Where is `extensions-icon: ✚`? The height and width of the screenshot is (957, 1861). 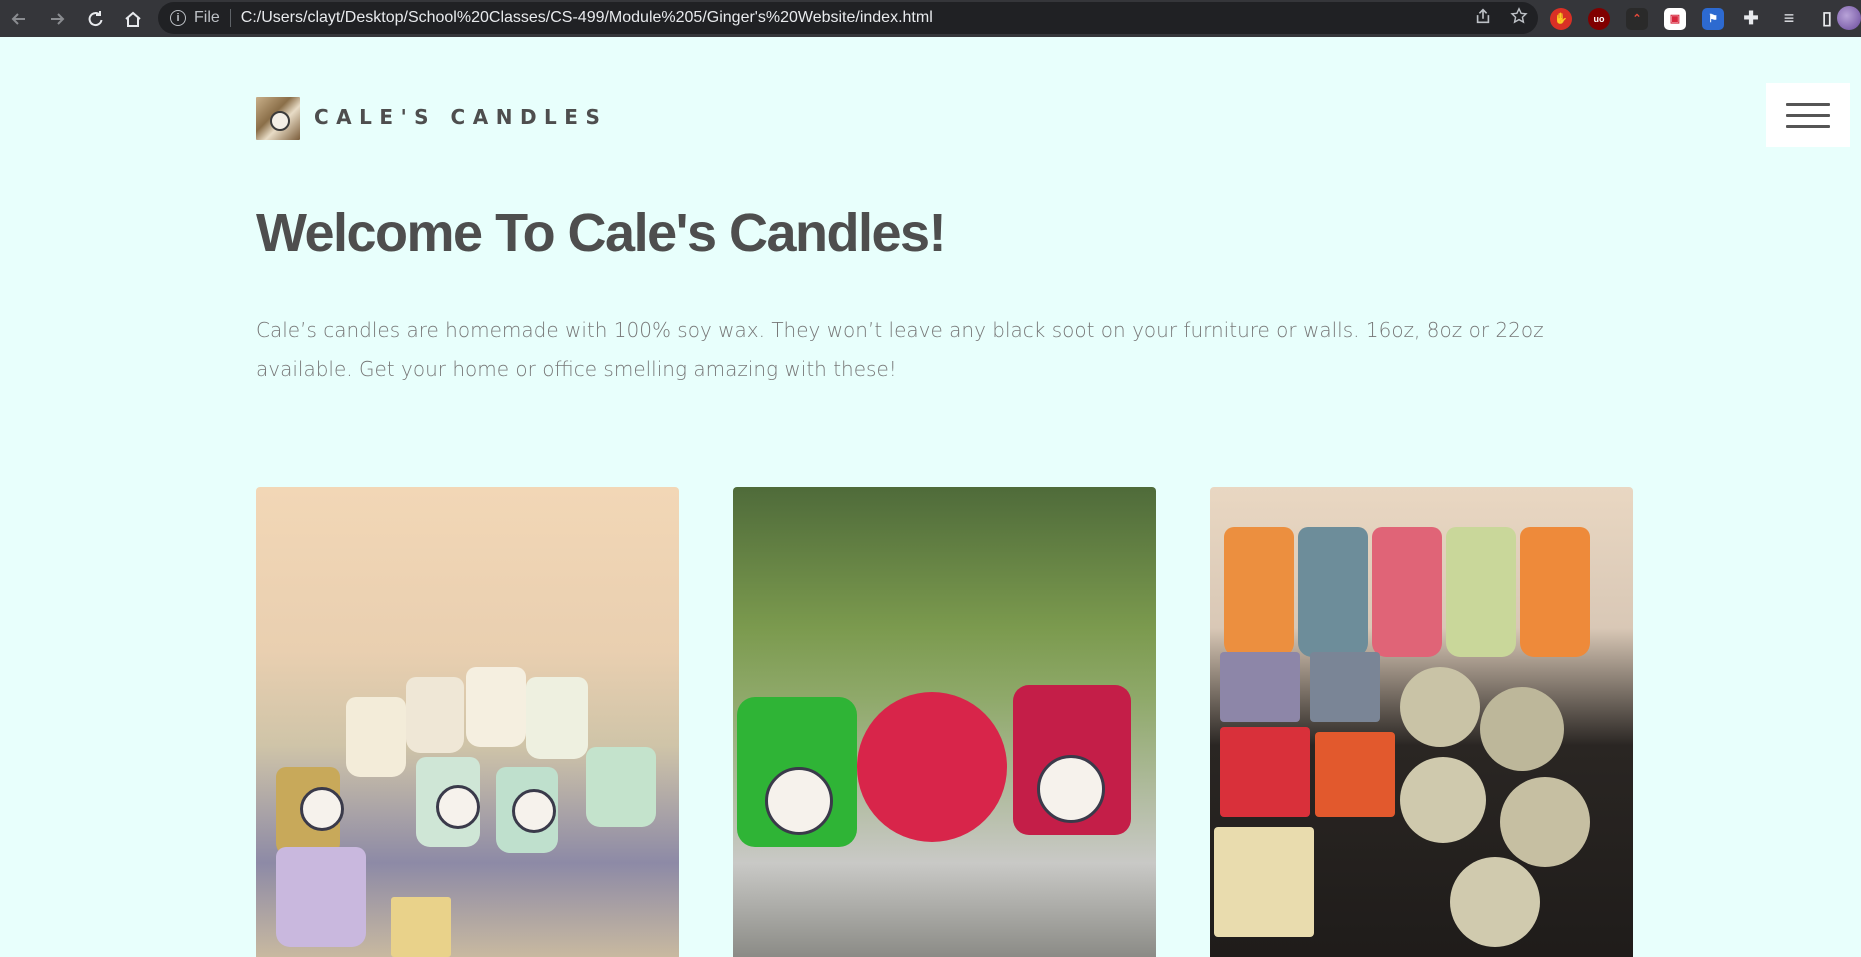 extensions-icon: ✚ is located at coordinates (1751, 19).